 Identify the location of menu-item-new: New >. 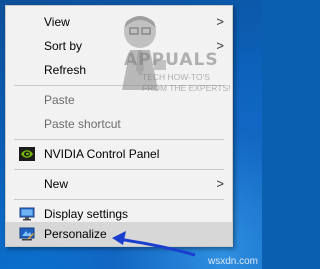
(119, 184).